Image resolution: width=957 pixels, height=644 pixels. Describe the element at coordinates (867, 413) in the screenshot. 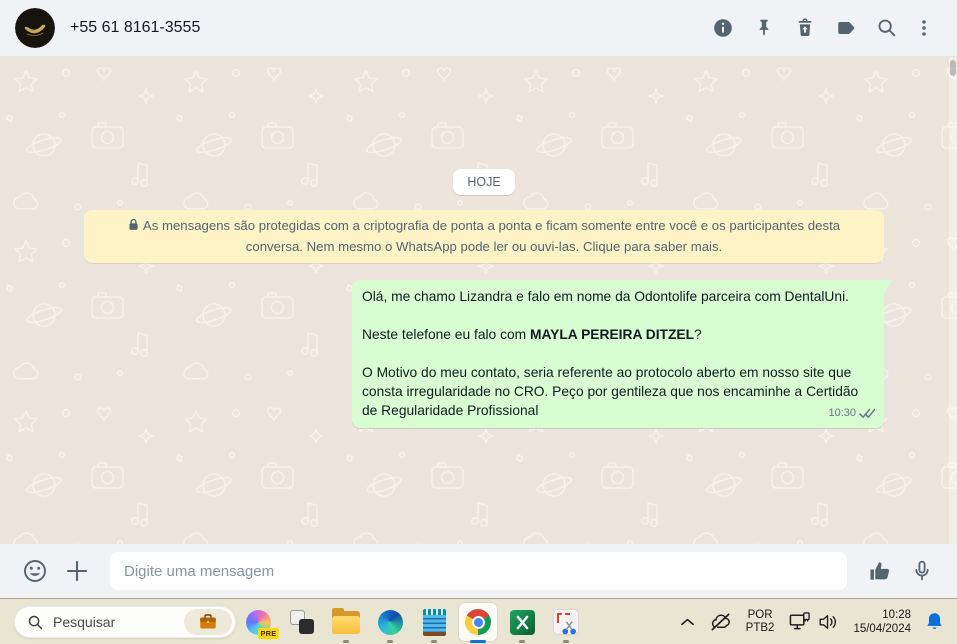

I see `double-check-icon` at that location.